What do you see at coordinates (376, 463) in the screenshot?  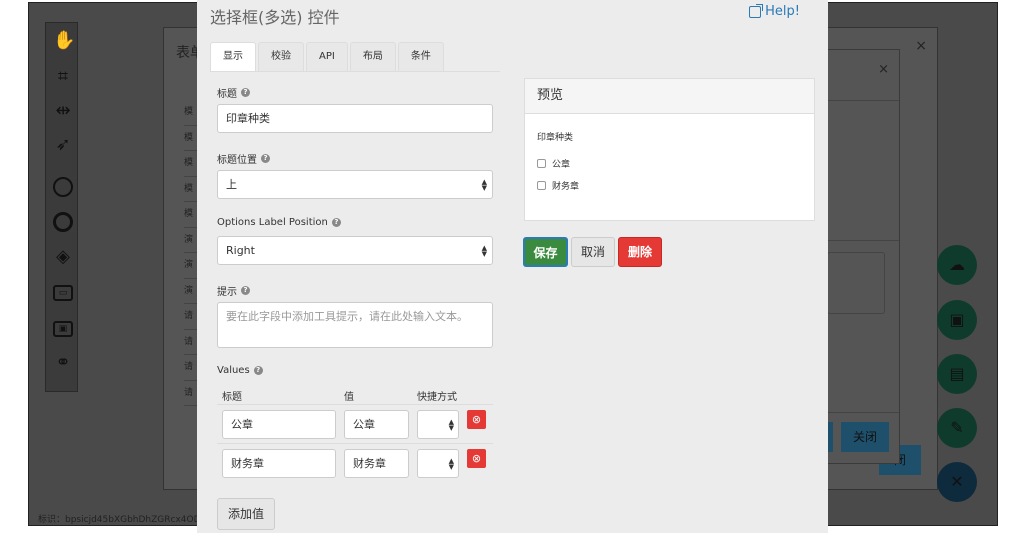 I see `value-row-value-input: 财务章` at bounding box center [376, 463].